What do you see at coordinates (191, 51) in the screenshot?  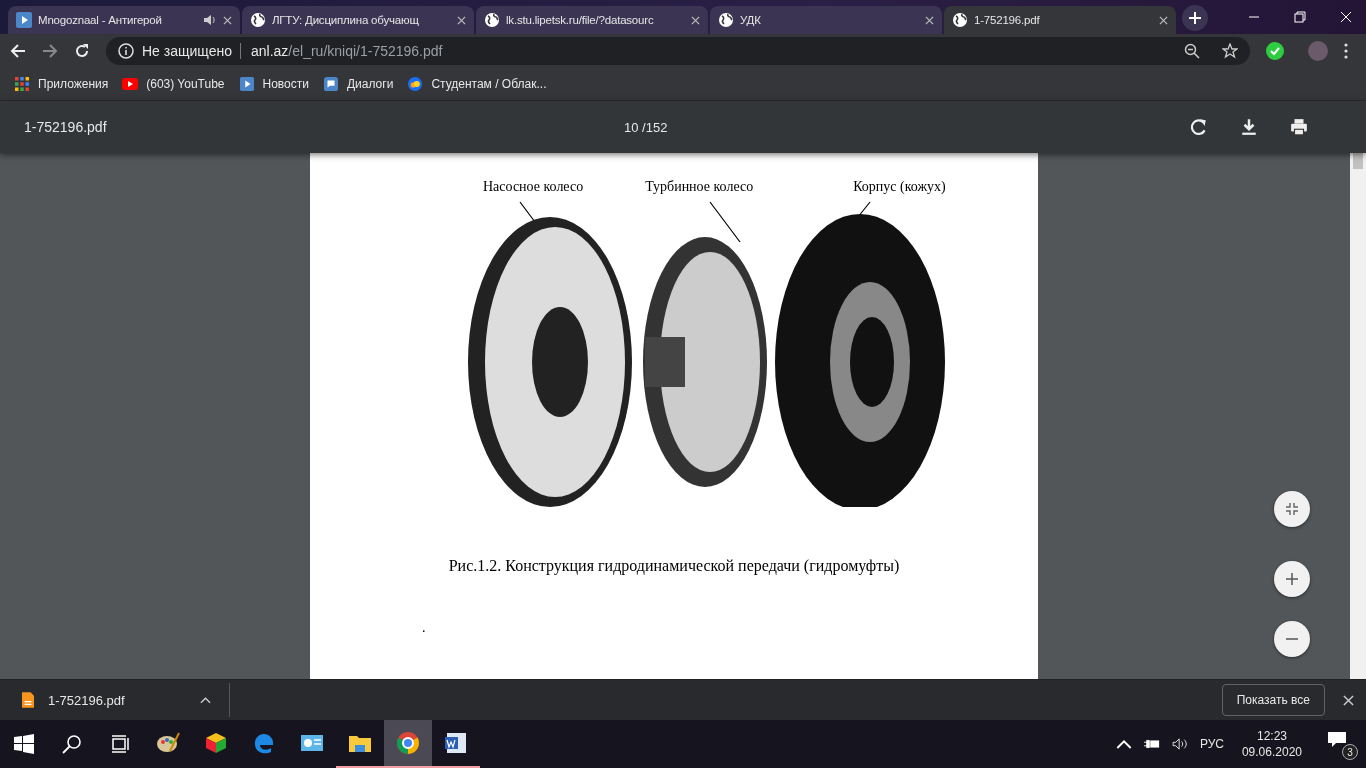 I see `security-label: Не защищено` at bounding box center [191, 51].